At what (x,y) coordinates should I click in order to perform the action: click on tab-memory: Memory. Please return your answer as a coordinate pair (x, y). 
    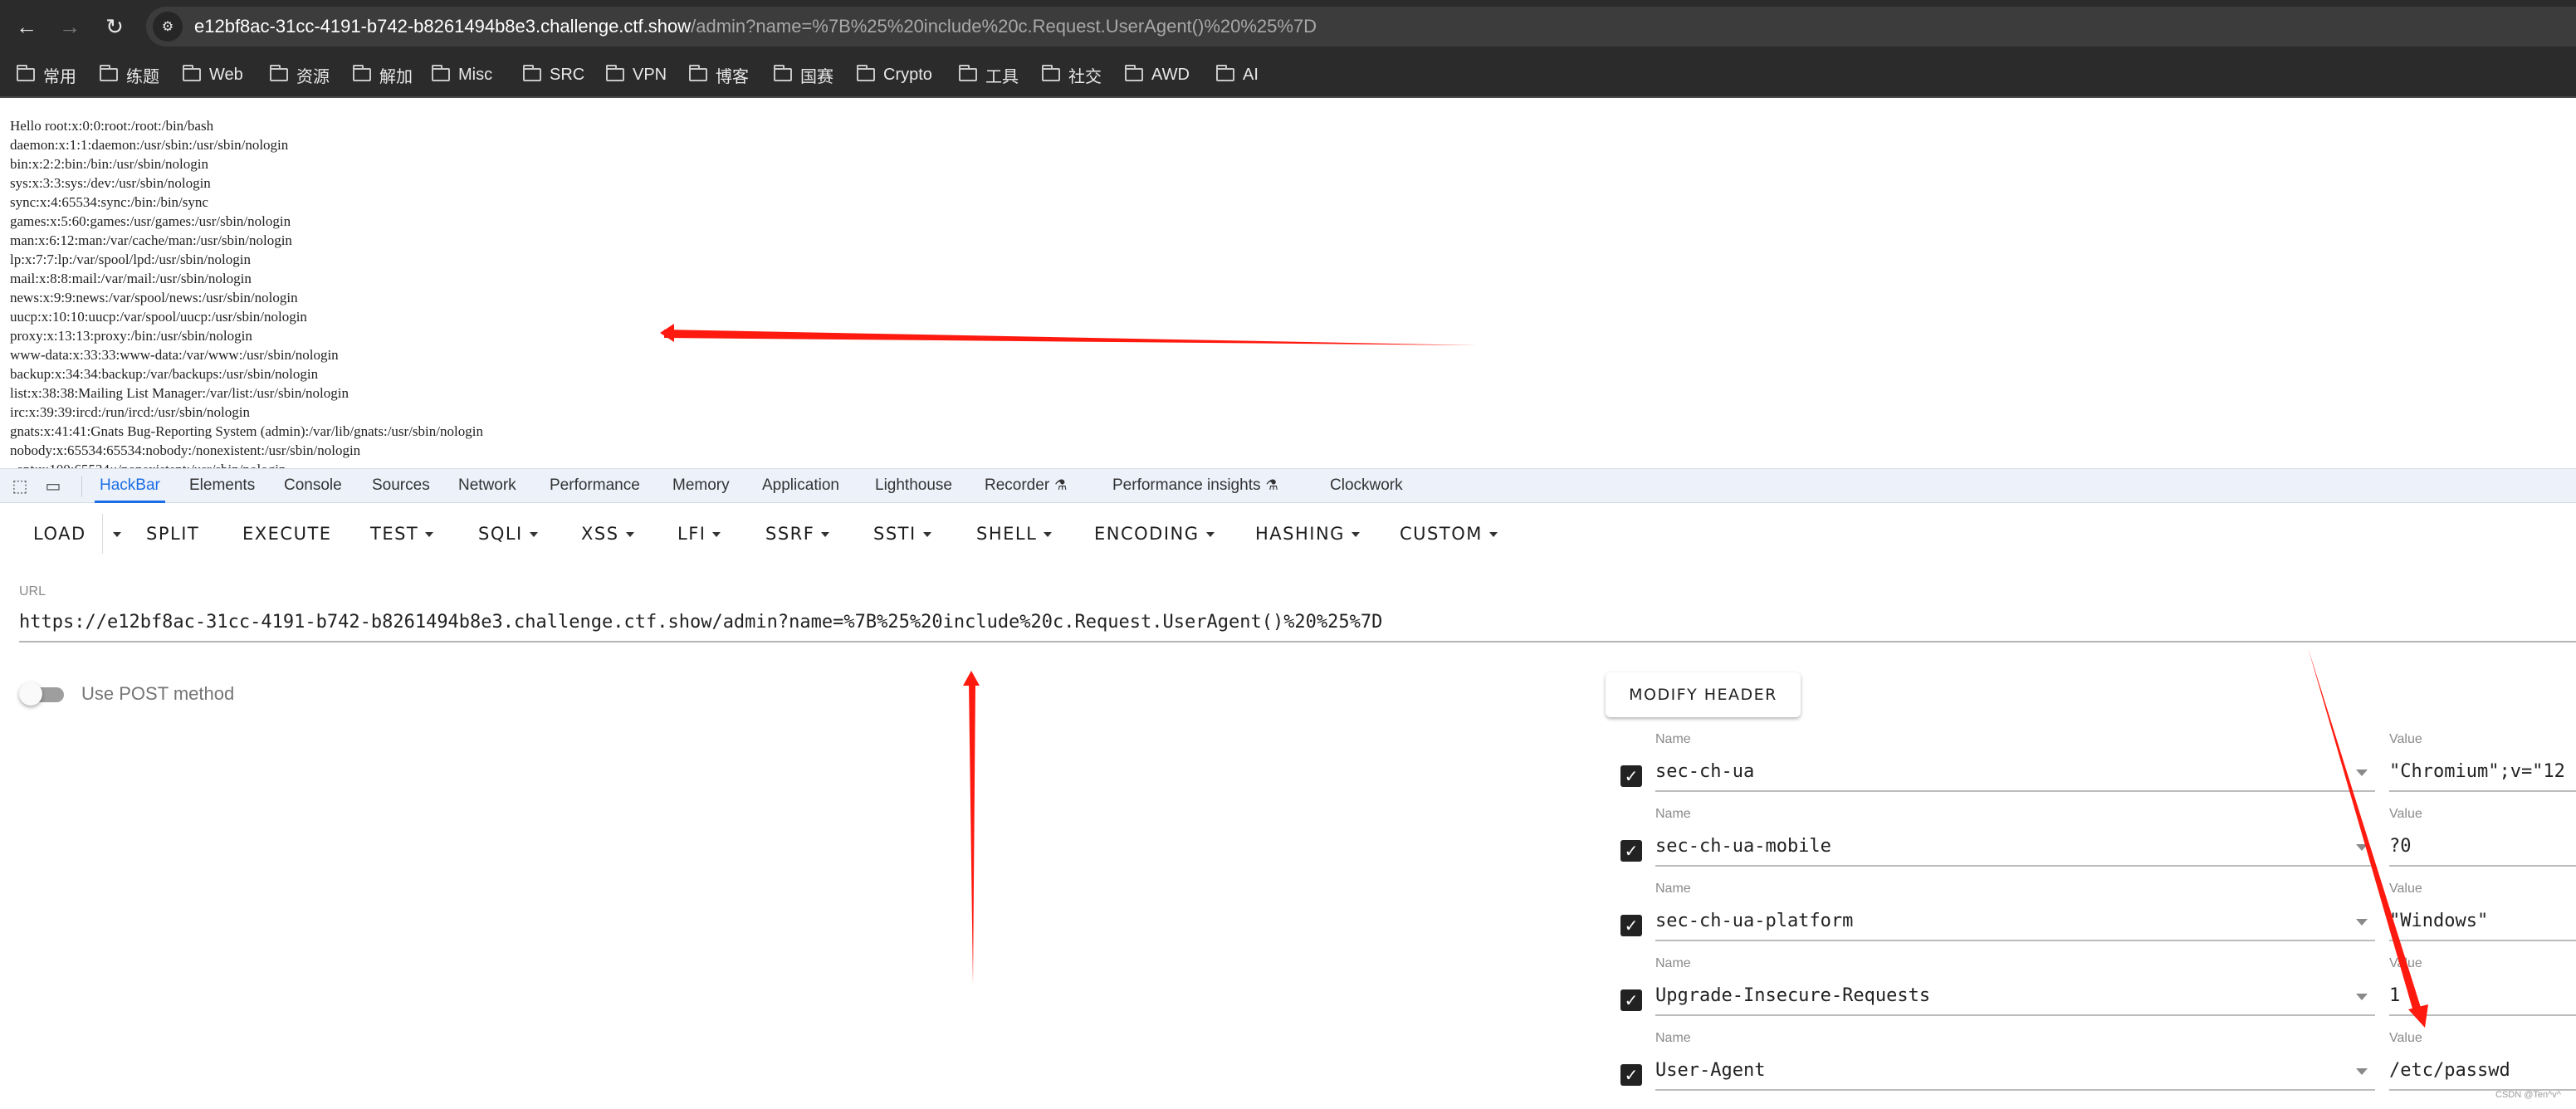
    Looking at the image, I should click on (701, 486).